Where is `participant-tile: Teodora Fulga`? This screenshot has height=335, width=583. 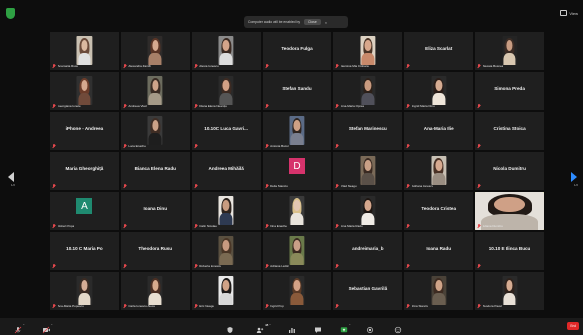 participant-tile: Teodora Fulga is located at coordinates (297, 51).